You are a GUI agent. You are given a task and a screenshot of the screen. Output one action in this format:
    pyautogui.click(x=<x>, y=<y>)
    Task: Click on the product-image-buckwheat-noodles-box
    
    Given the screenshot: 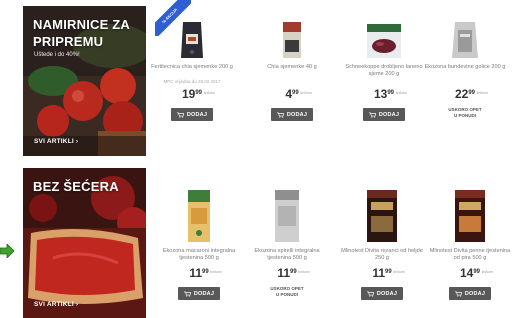 What is the action you would take?
    pyautogui.click(x=382, y=216)
    